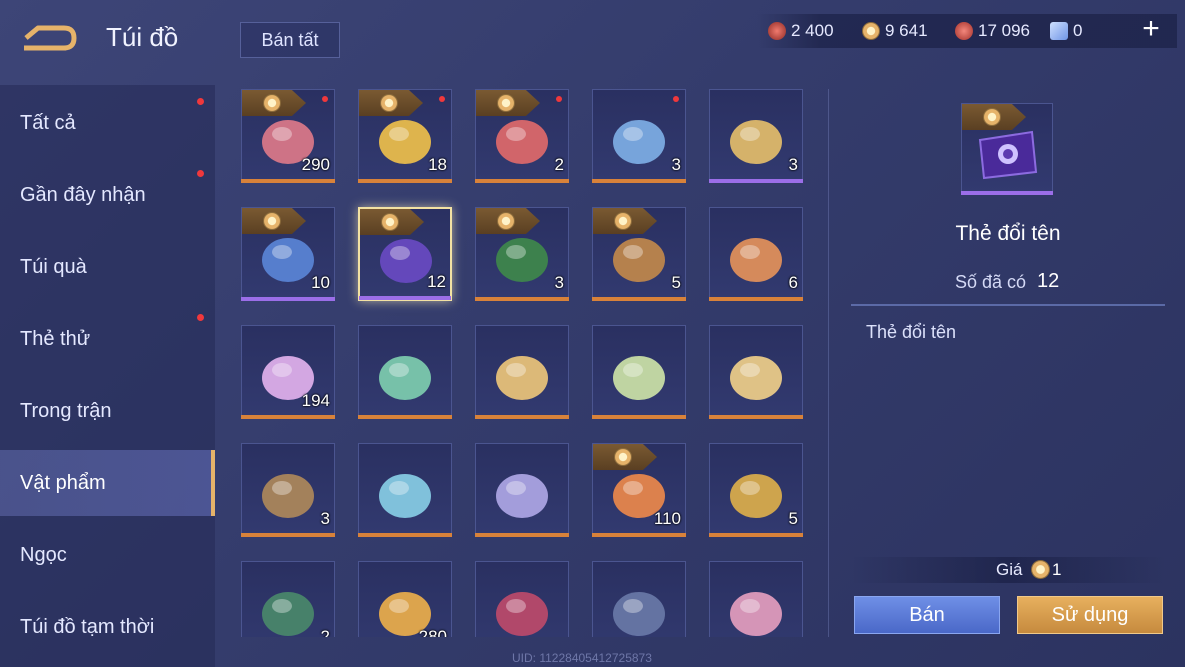 The width and height of the screenshot is (1185, 667). I want to click on currency-value: 0, so click(1078, 30).